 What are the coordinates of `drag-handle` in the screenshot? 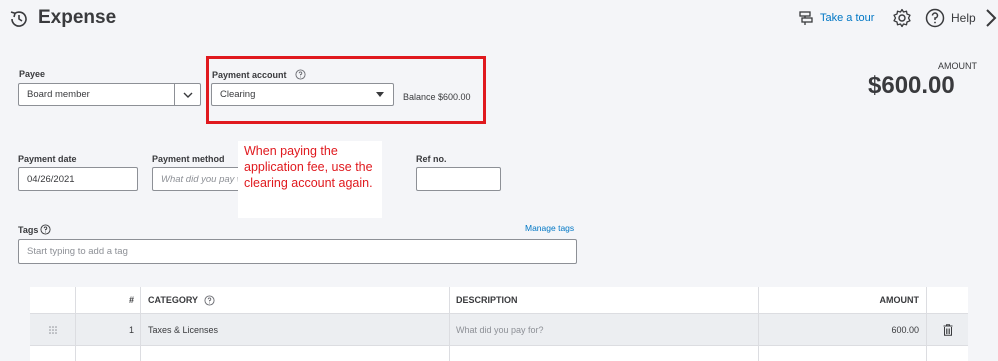 It's located at (53, 329).